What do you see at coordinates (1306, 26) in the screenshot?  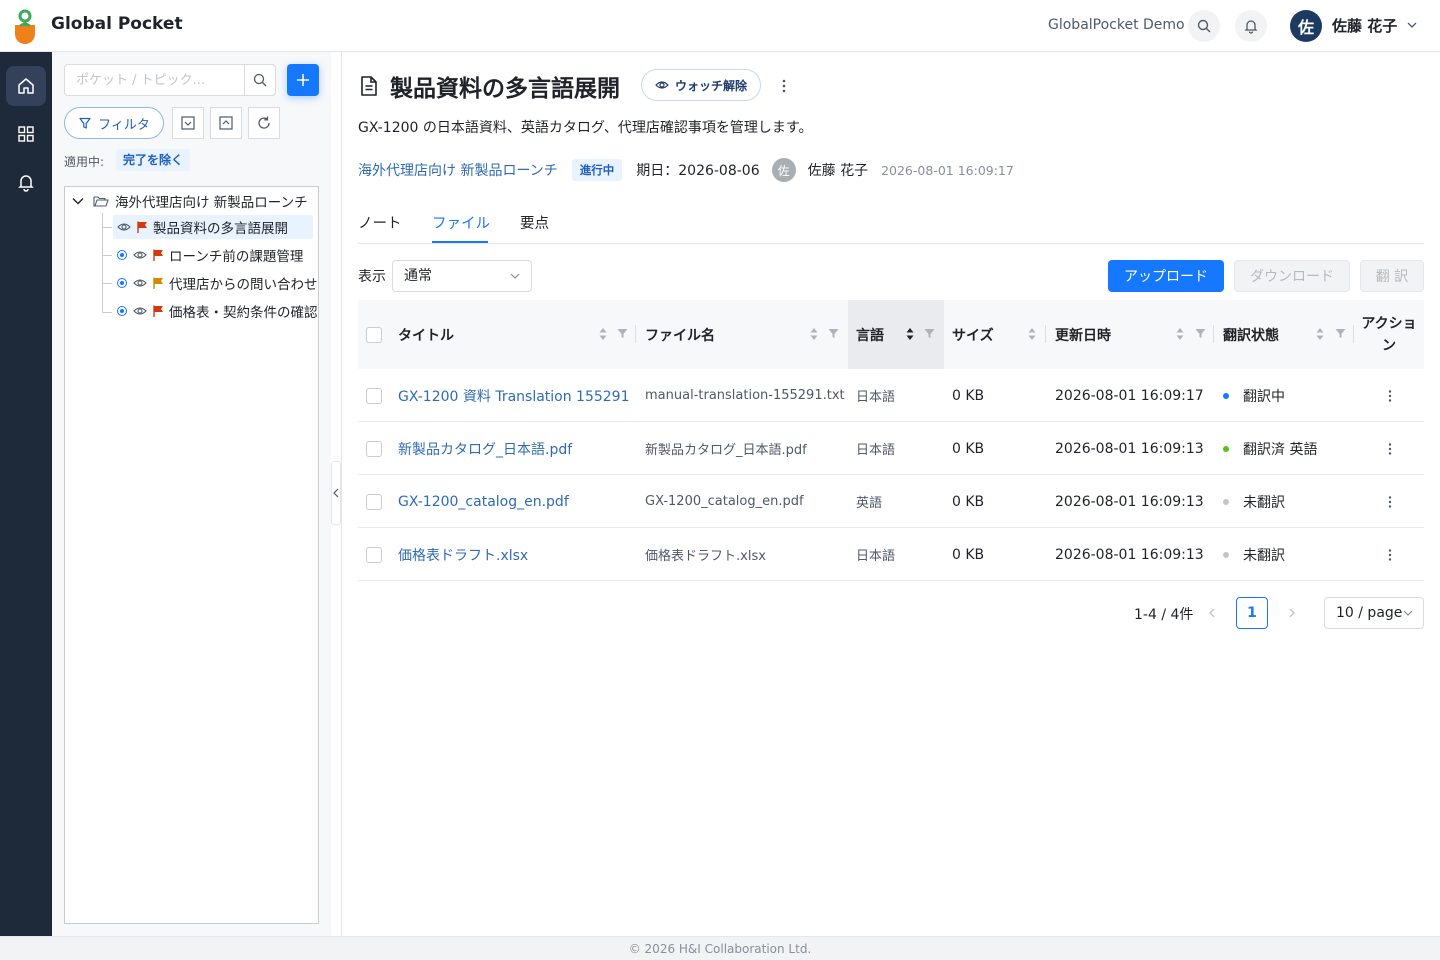 I see `user-avatar: 佐` at bounding box center [1306, 26].